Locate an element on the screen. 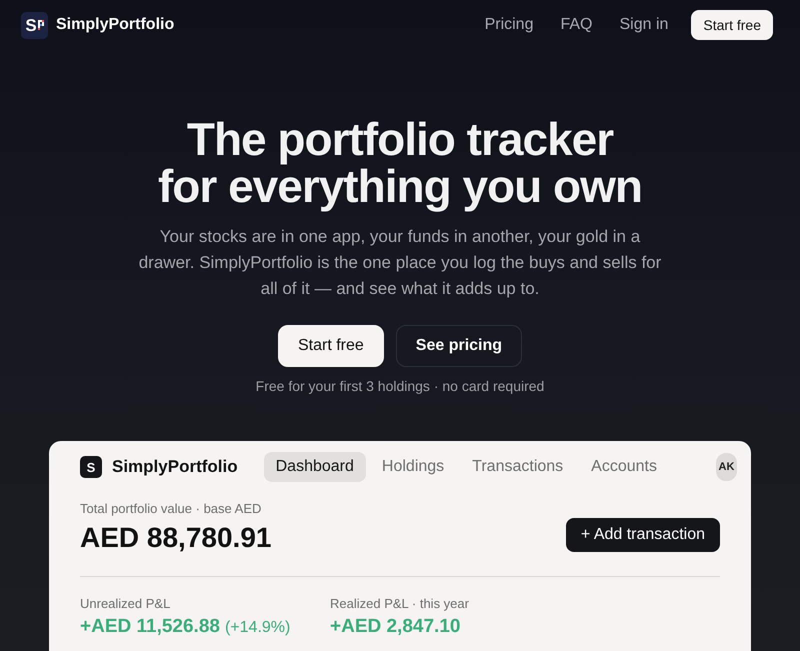 Image resolution: width=800 pixels, height=651 pixels. app-name: SimplyPortfolio is located at coordinates (175, 467).